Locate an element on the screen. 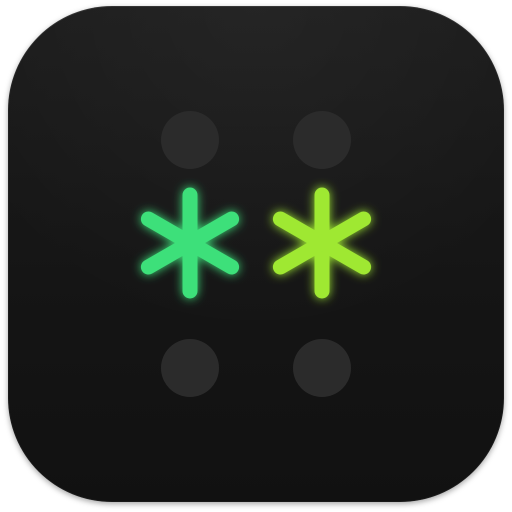 This screenshot has height=512, width=512. dot-bottom-left-icon is located at coordinates (190, 368).